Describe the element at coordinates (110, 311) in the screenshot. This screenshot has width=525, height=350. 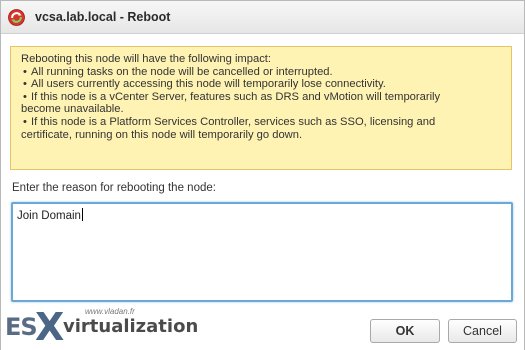
I see `logo-site: www.vladan.fr` at that location.